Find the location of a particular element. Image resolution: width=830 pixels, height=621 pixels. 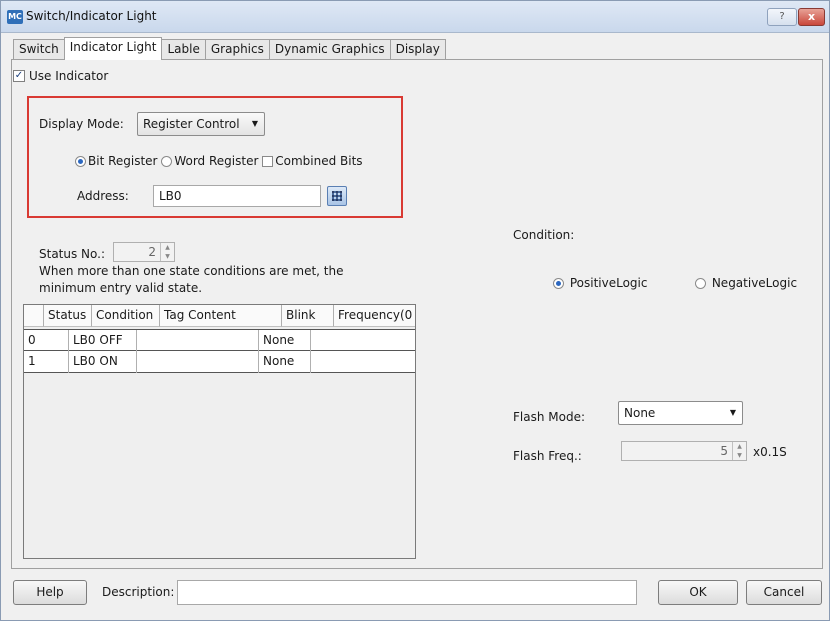

register-type-group: Bit Register Word Register Combined Bits is located at coordinates (219, 161).